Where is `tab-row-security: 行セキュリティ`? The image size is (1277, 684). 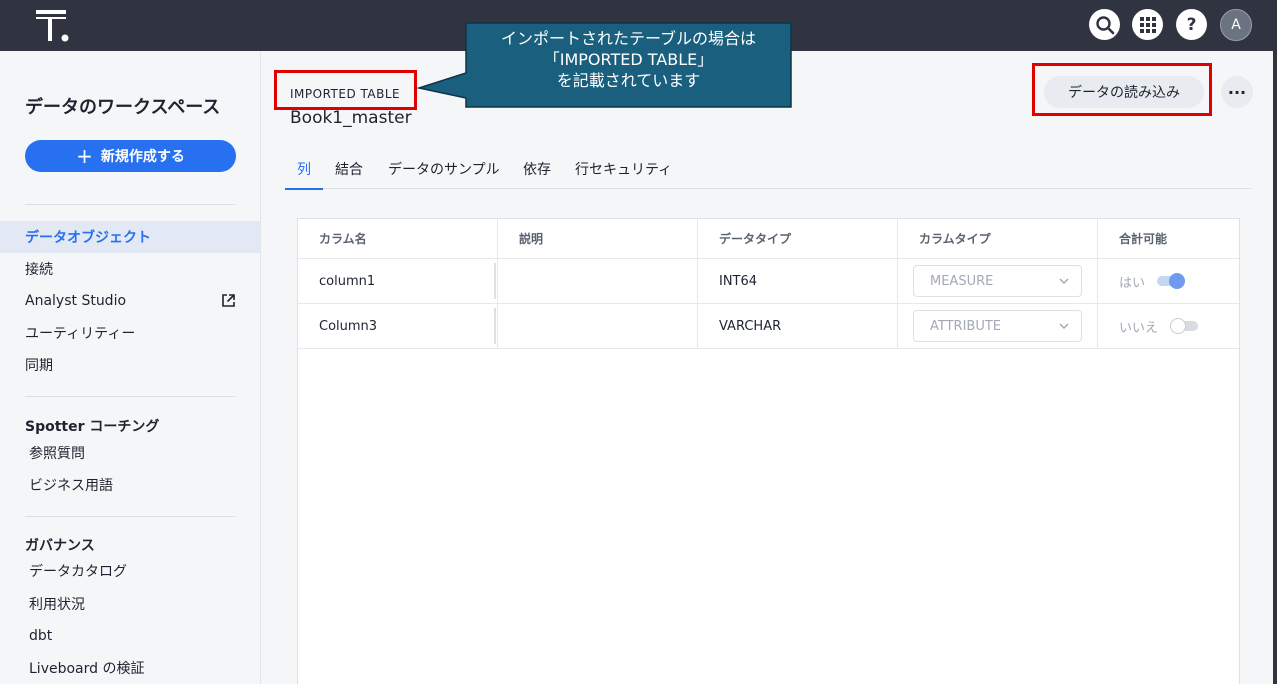
tab-row-security: 行セキュリティ is located at coordinates (623, 168).